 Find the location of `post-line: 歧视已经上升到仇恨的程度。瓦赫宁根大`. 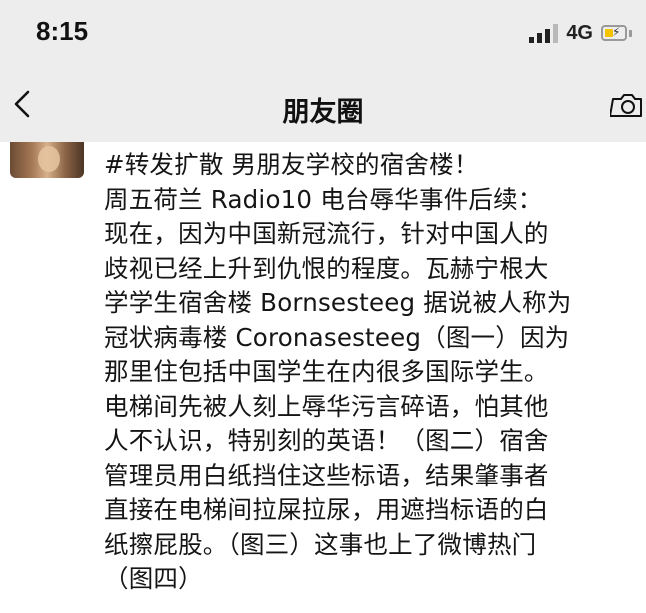

post-line: 歧视已经上升到仇恨的程度。瓦赫宁根大 is located at coordinates (326, 268).